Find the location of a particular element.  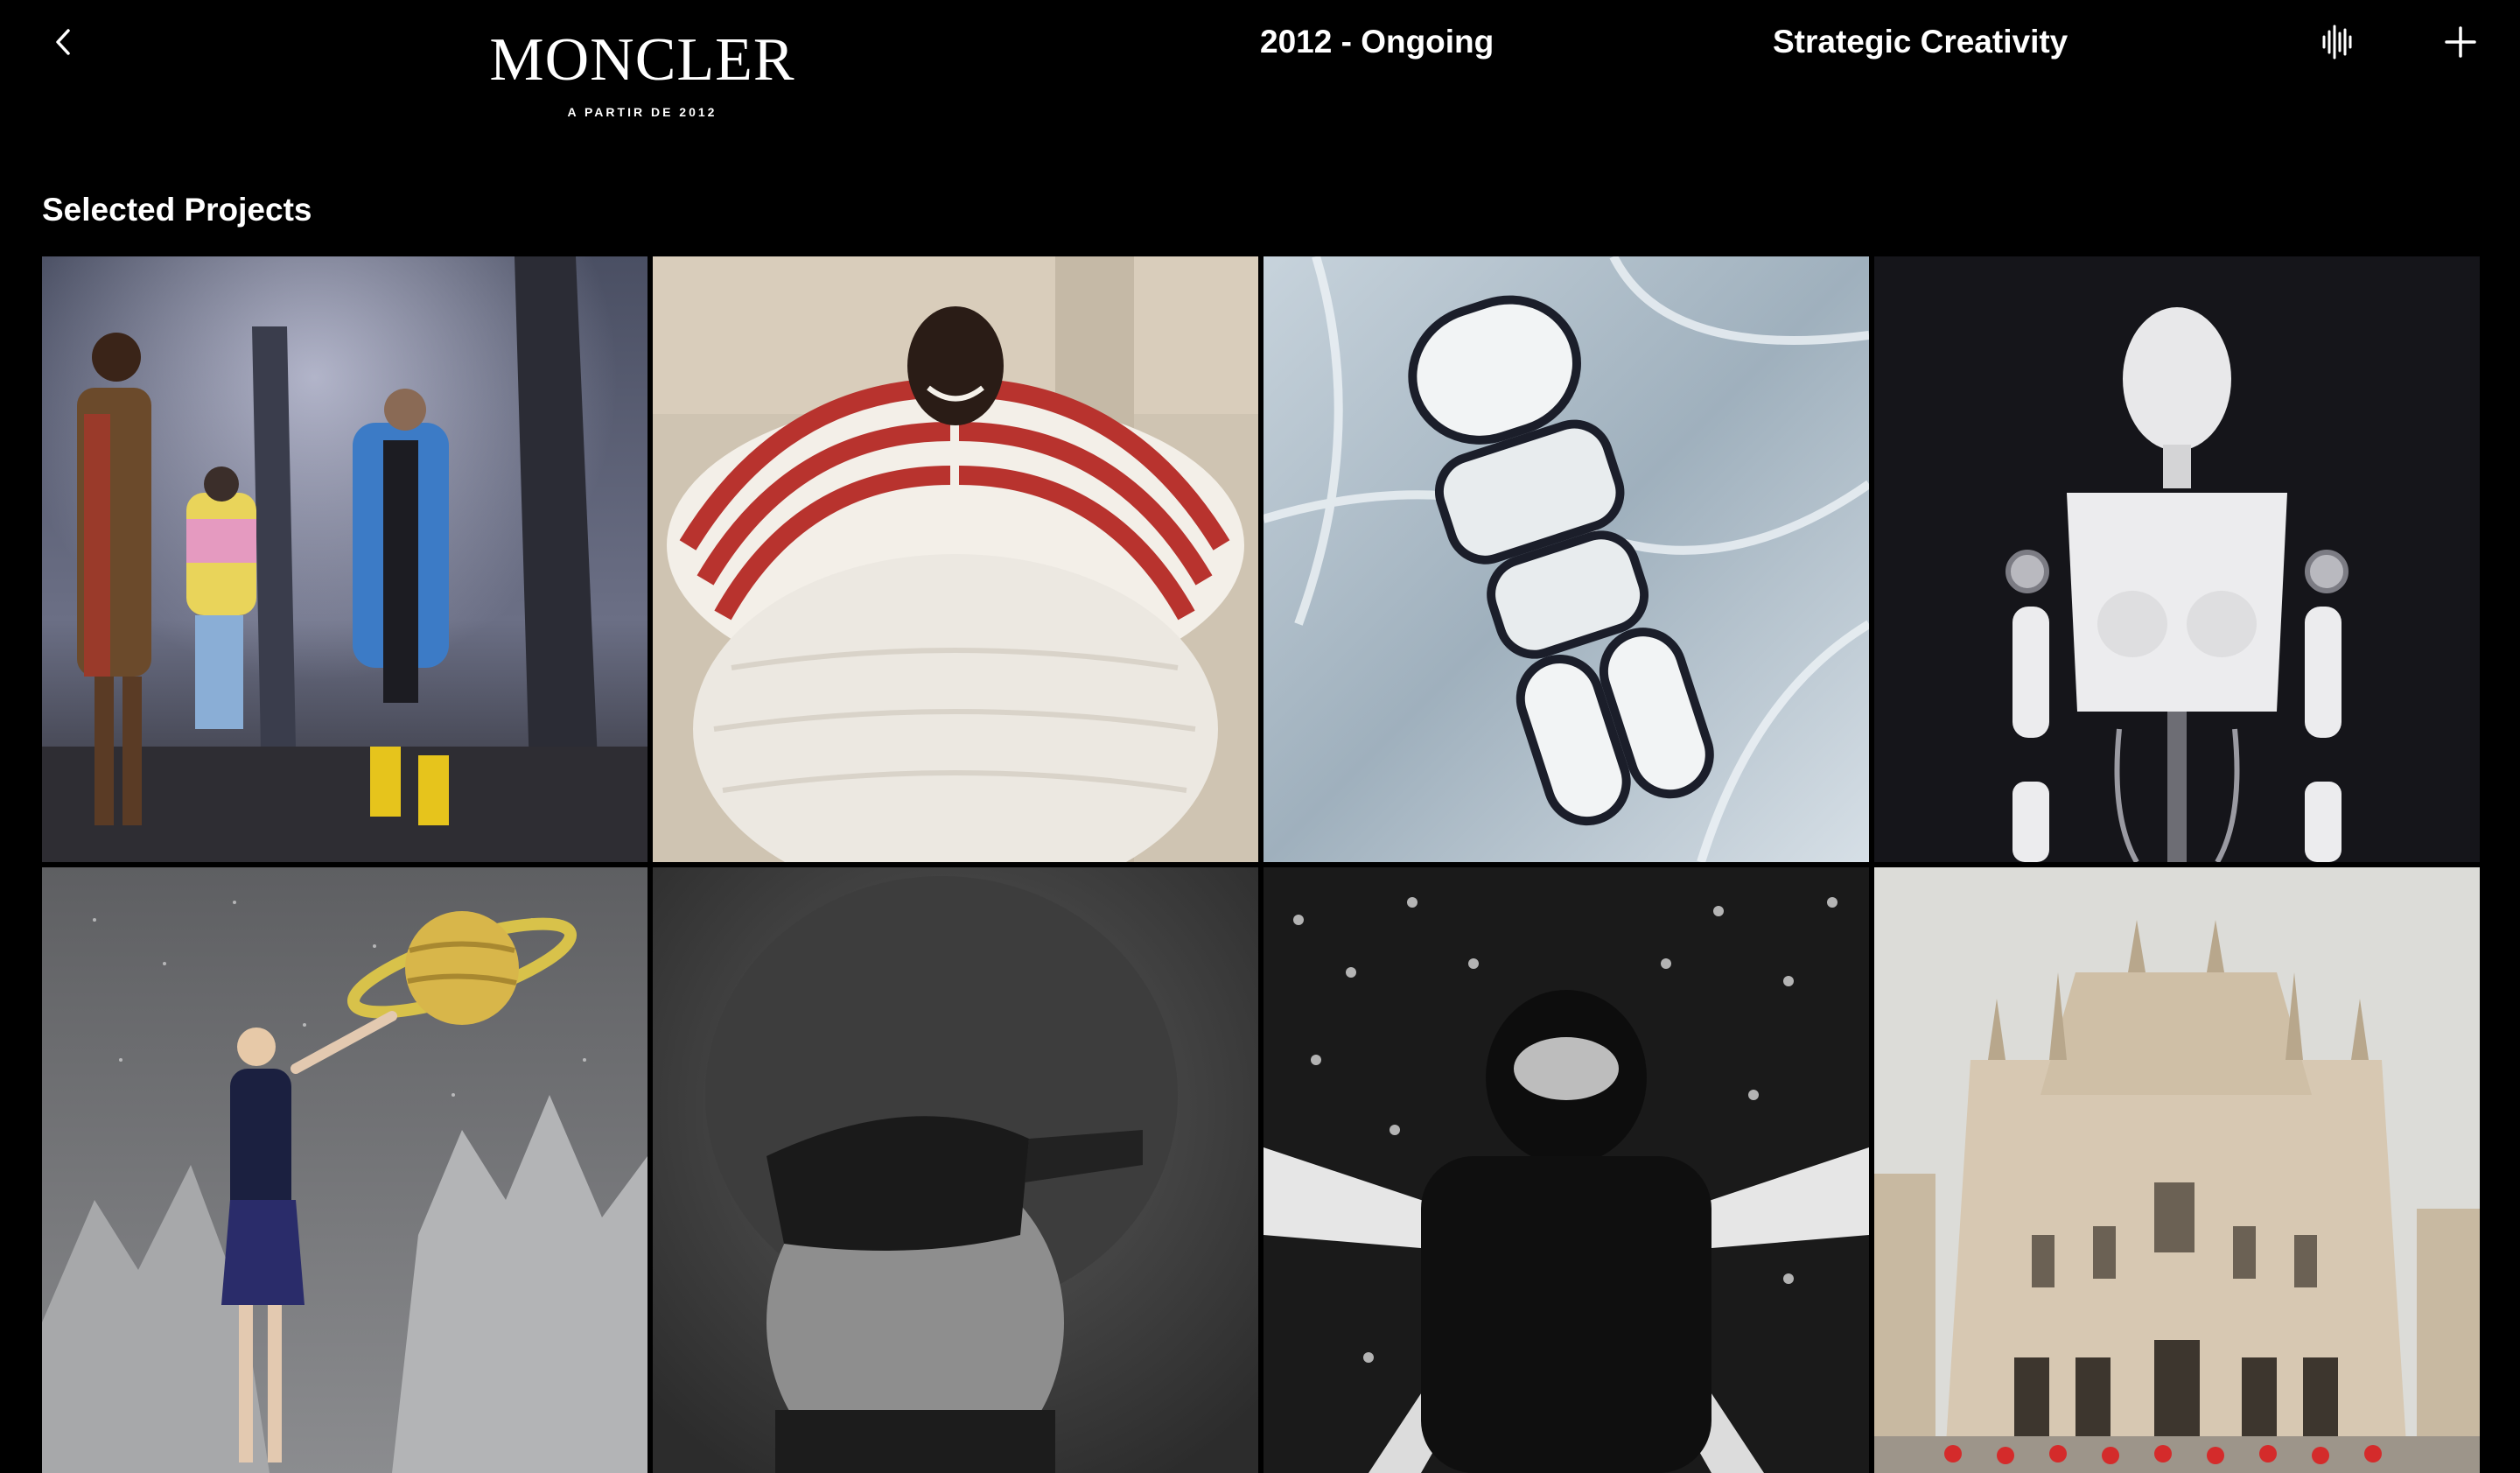

back-button is located at coordinates (63, 43).